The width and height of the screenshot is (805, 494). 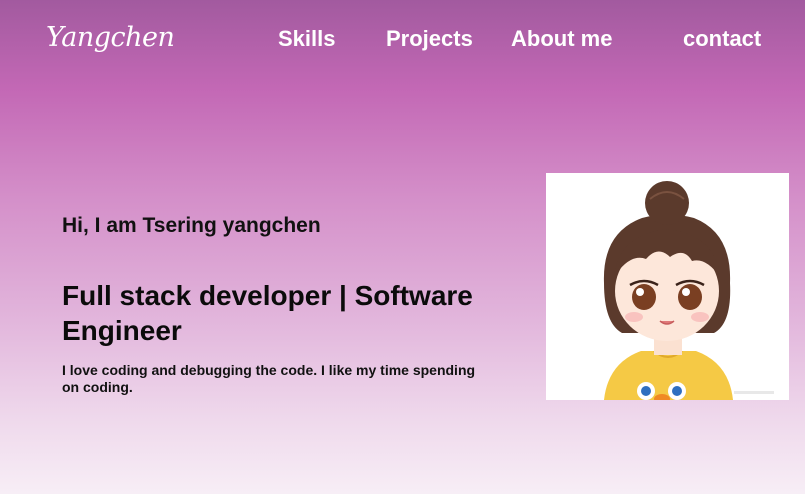 What do you see at coordinates (722, 39) in the screenshot?
I see `nav-contact: contact` at bounding box center [722, 39].